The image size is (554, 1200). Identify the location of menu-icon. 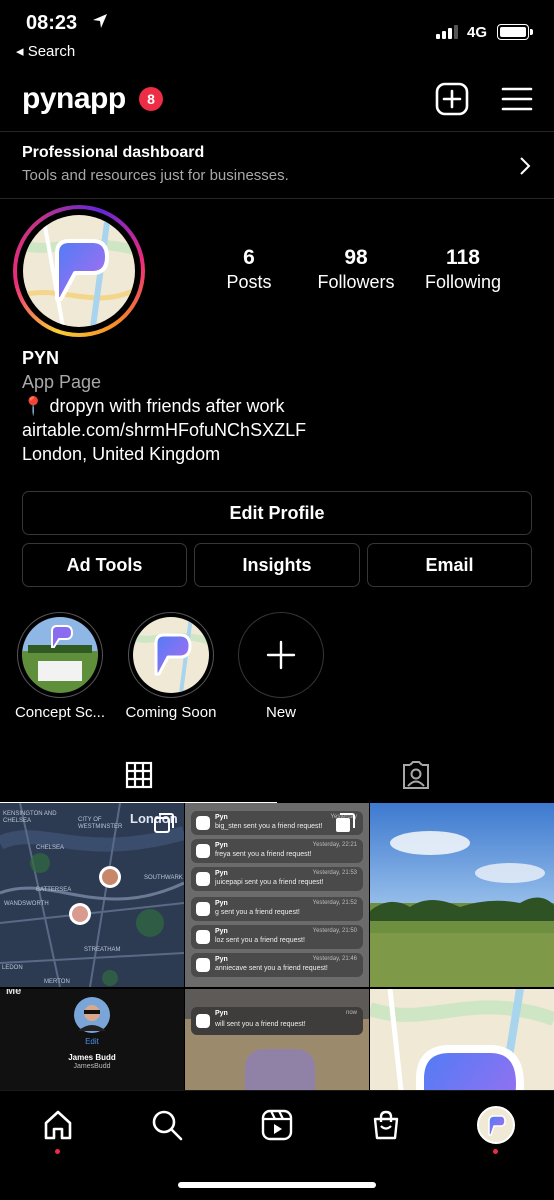
(517, 99).